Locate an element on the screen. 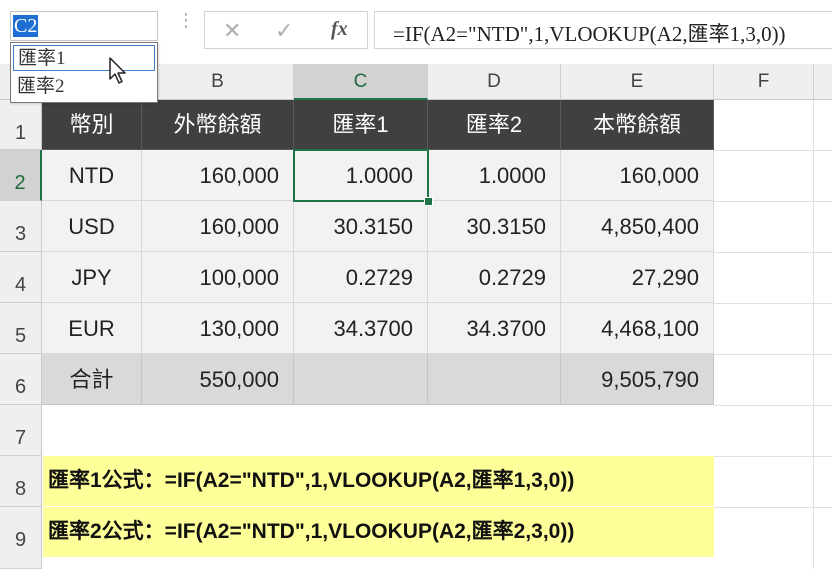 The image size is (832, 569). total-foreign-balance: 550,000 is located at coordinates (218, 379).